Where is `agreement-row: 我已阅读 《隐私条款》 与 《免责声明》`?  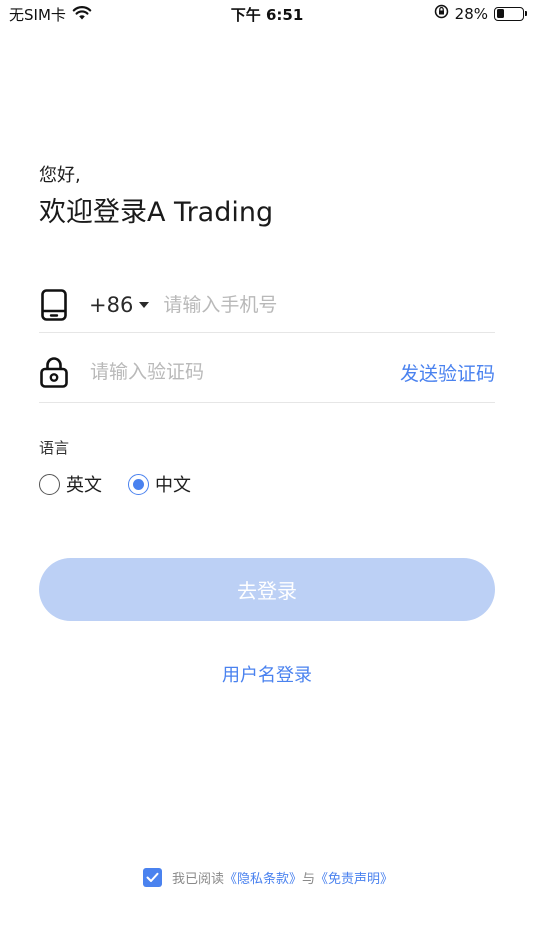
agreement-row: 我已阅读 《隐私条款》 与 《免责声明》 is located at coordinates (268, 877).